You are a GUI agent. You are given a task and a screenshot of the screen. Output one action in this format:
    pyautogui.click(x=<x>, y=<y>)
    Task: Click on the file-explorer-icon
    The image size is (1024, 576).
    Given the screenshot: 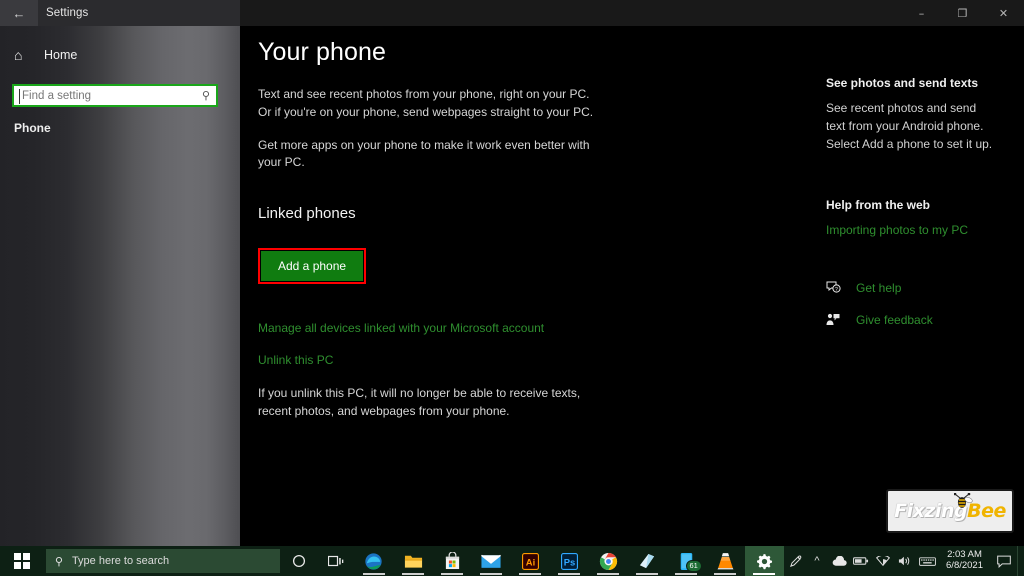 What is the action you would take?
    pyautogui.click(x=412, y=561)
    